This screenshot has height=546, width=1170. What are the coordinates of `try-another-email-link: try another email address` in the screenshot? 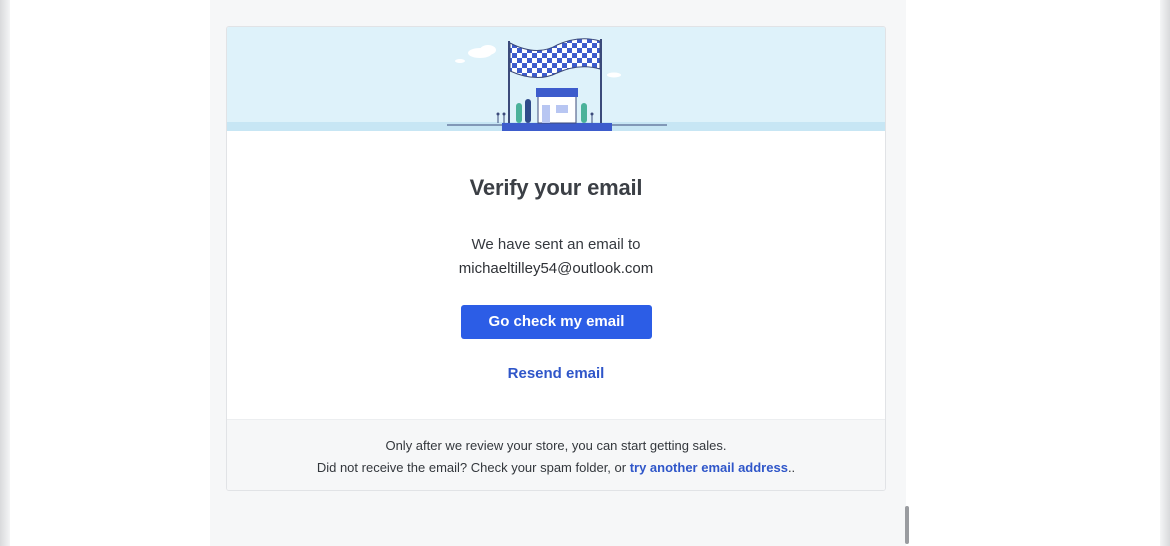 It's located at (709, 467).